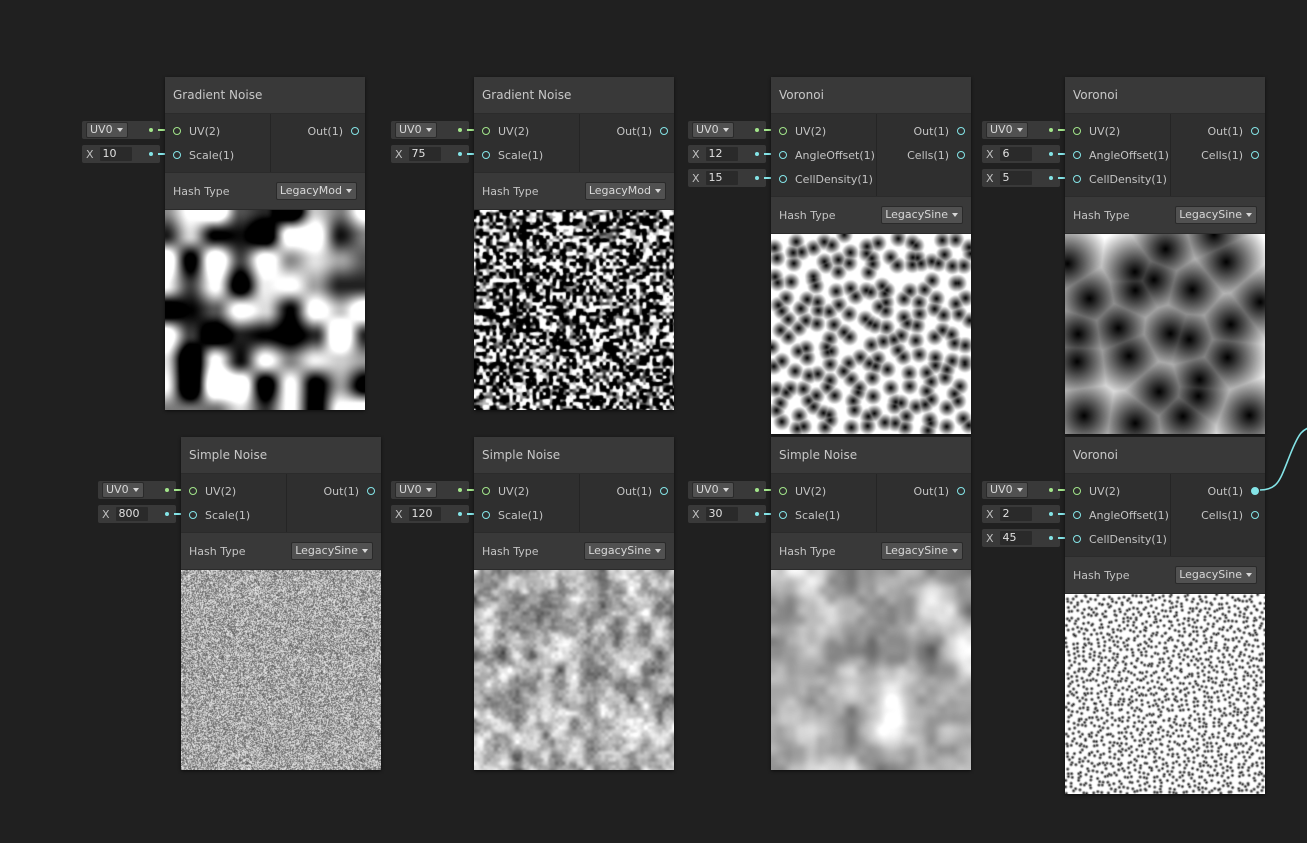 Image resolution: width=1307 pixels, height=843 pixels. Describe the element at coordinates (1282, 465) in the screenshot. I see `output-connection-wire` at that location.